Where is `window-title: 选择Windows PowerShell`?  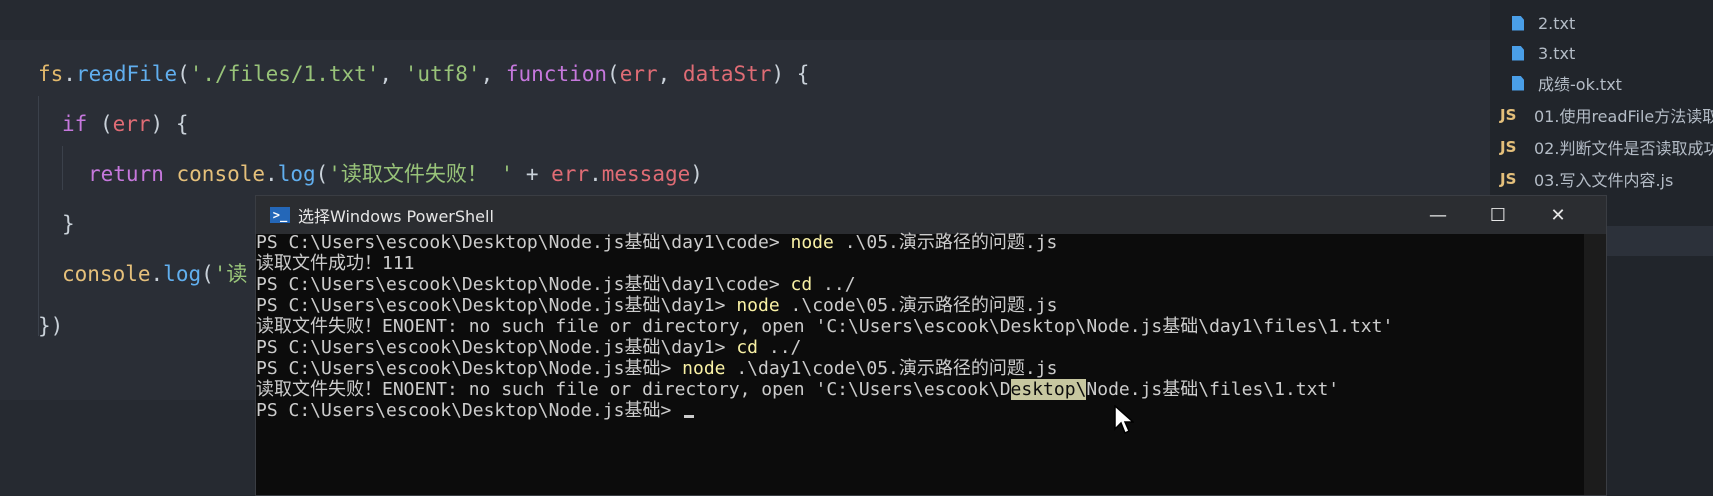 window-title: 选择Windows PowerShell is located at coordinates (396, 216).